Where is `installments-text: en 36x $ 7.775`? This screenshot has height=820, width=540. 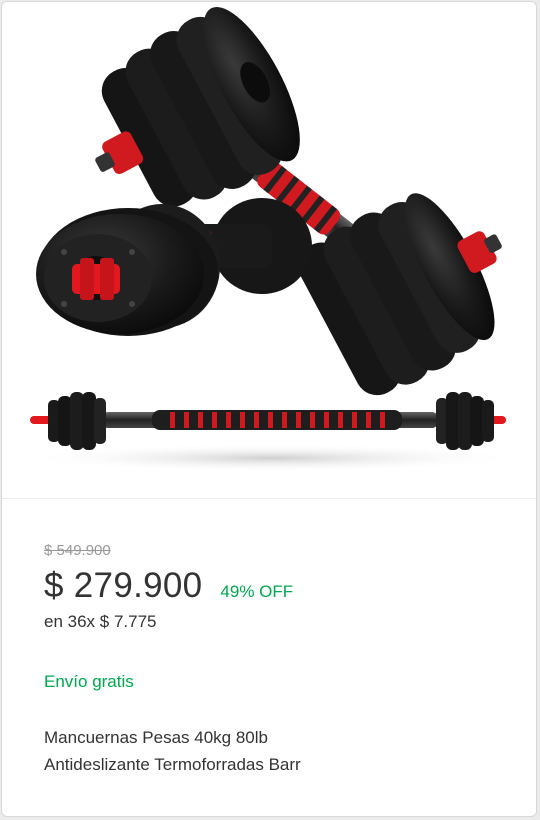 installments-text: en 36x $ 7.775 is located at coordinates (100, 621).